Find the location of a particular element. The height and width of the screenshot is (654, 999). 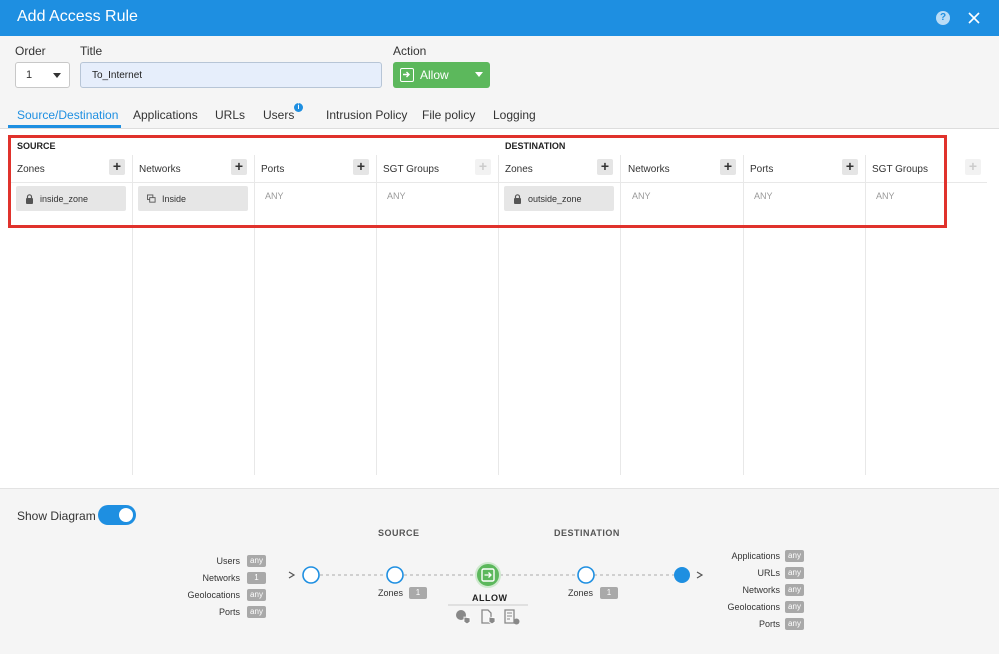

tab-applications: Applications is located at coordinates (165, 115).